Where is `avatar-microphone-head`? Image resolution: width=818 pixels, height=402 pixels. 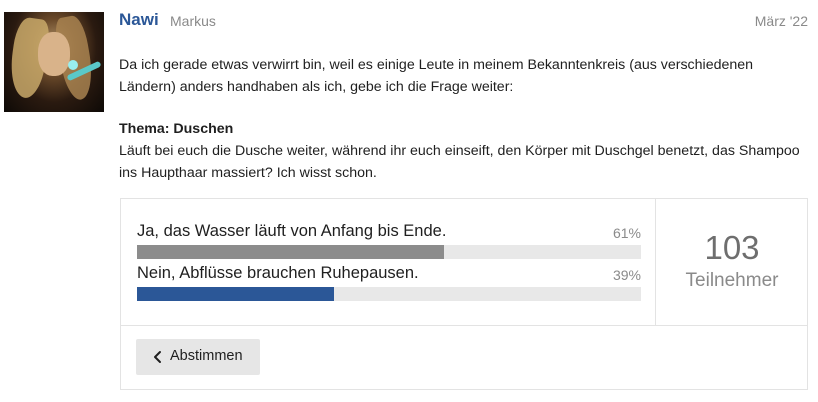
avatar-microphone-head is located at coordinates (73, 65).